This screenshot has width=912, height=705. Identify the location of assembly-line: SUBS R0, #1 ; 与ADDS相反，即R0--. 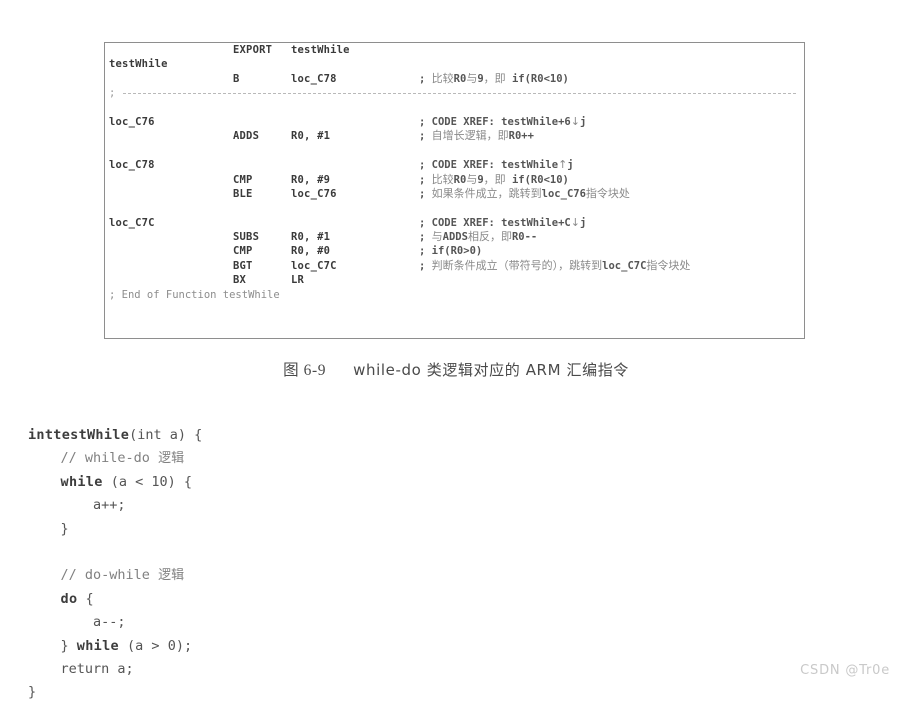
(454, 237).